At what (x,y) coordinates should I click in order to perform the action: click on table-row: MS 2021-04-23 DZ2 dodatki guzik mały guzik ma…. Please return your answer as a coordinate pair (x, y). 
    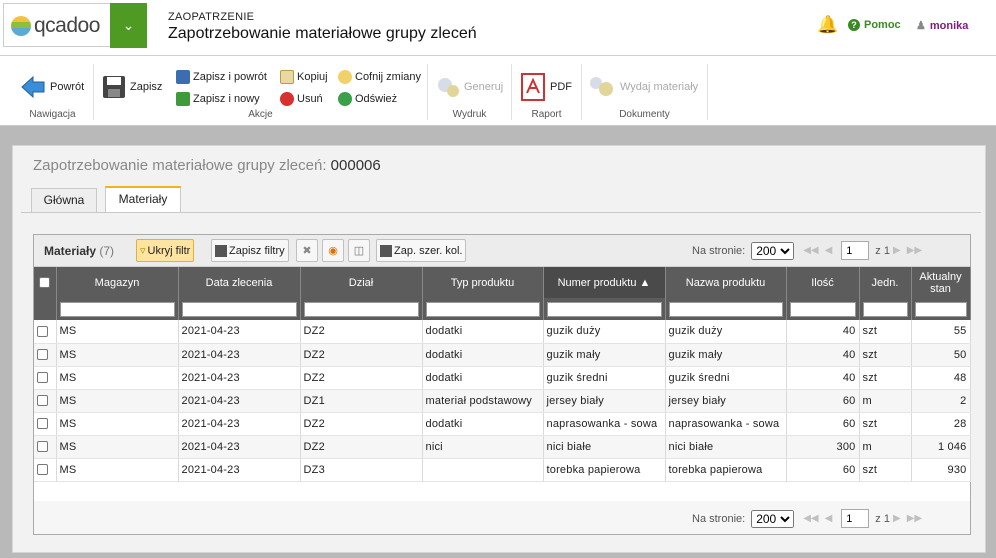
    Looking at the image, I should click on (502, 355).